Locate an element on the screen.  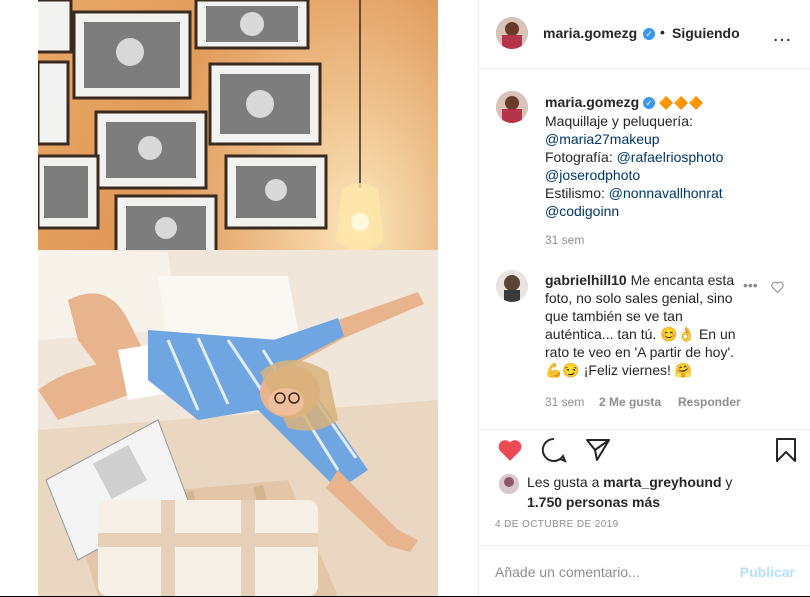
likes-joiner: y is located at coordinates (729, 482).